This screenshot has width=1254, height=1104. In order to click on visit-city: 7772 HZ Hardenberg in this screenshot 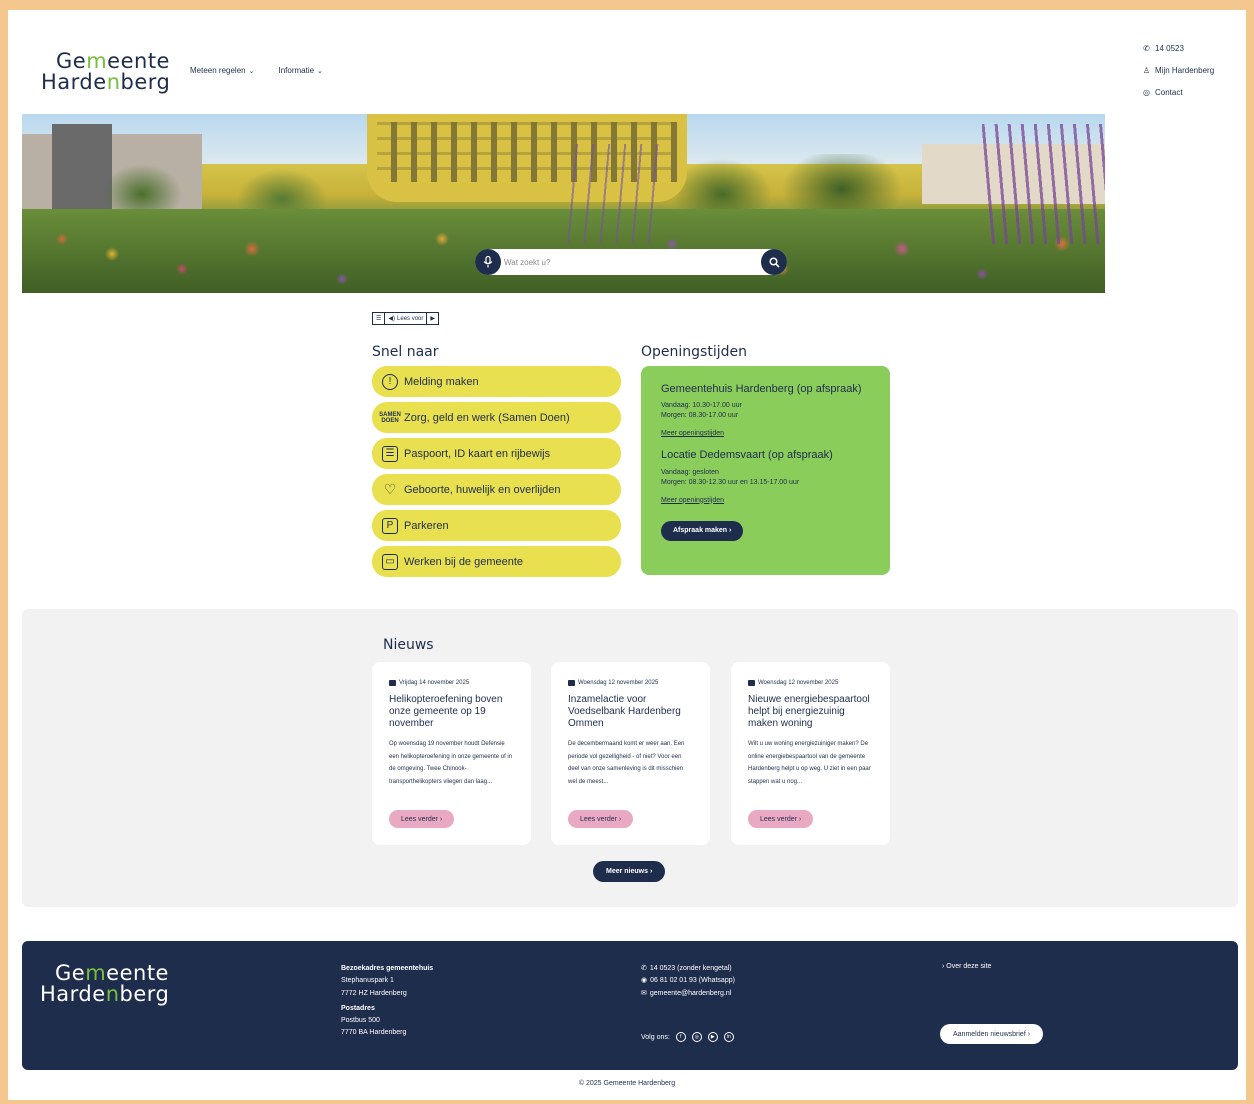, I will do `click(374, 993)`.